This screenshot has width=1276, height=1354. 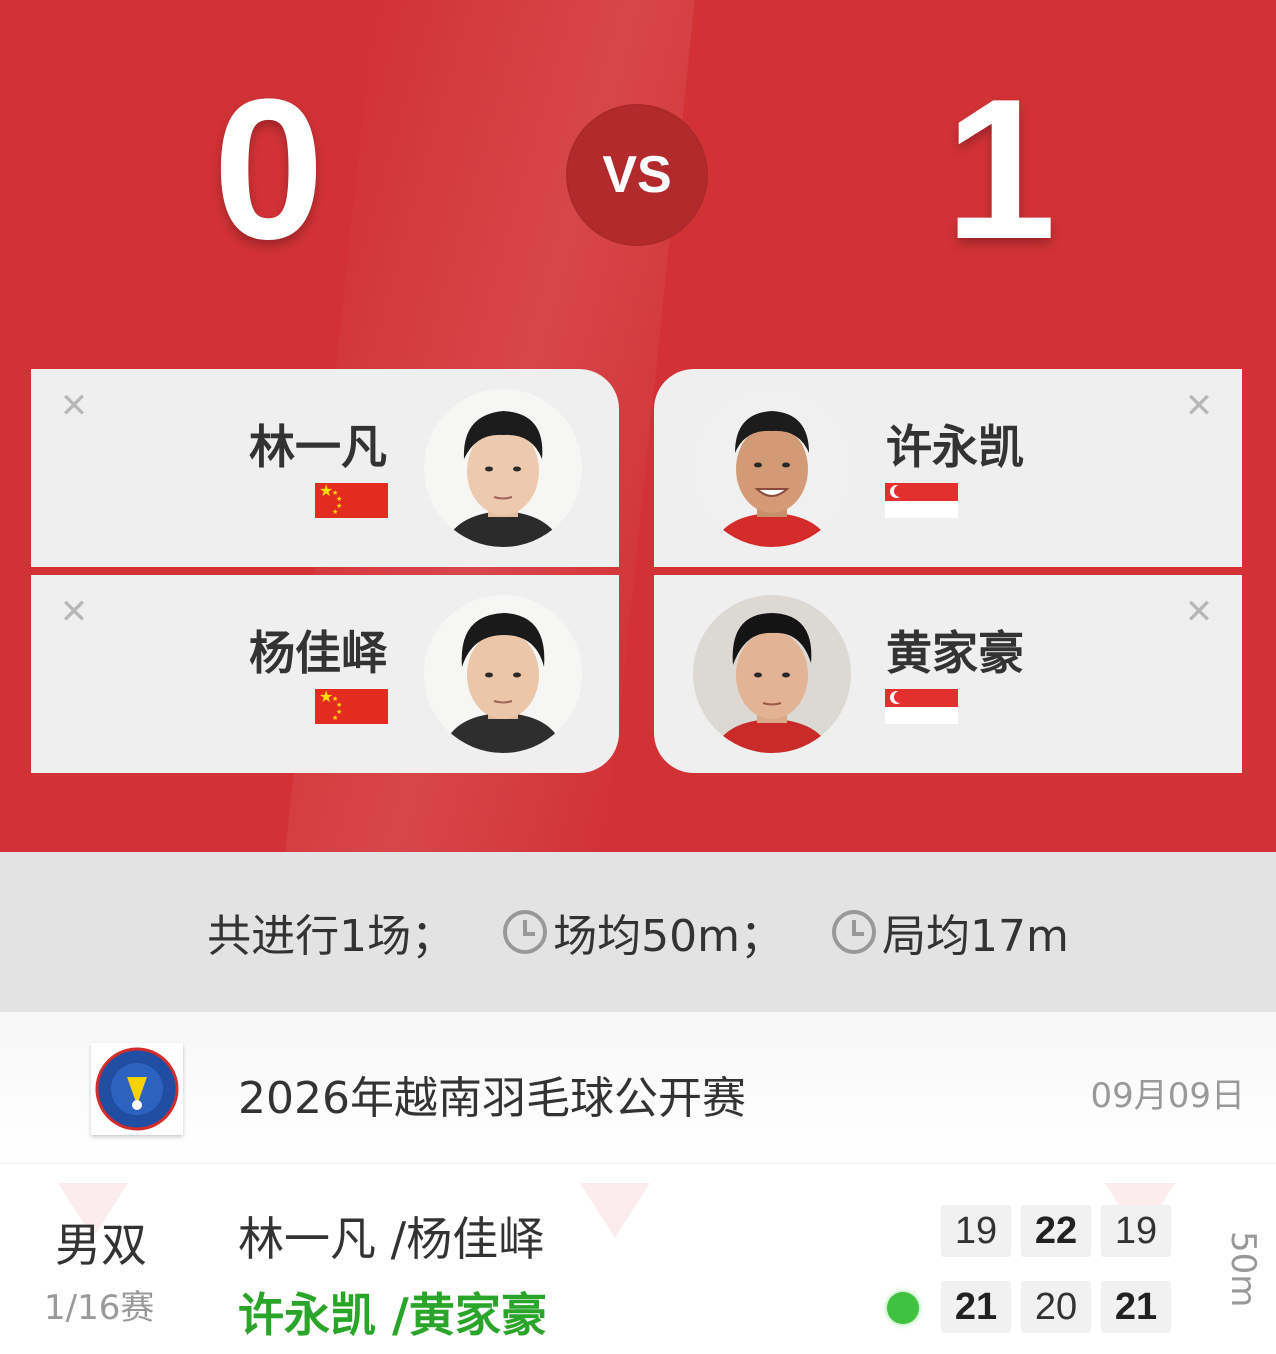 What do you see at coordinates (331, 936) in the screenshot?
I see `matches-played: 共进行1场；` at bounding box center [331, 936].